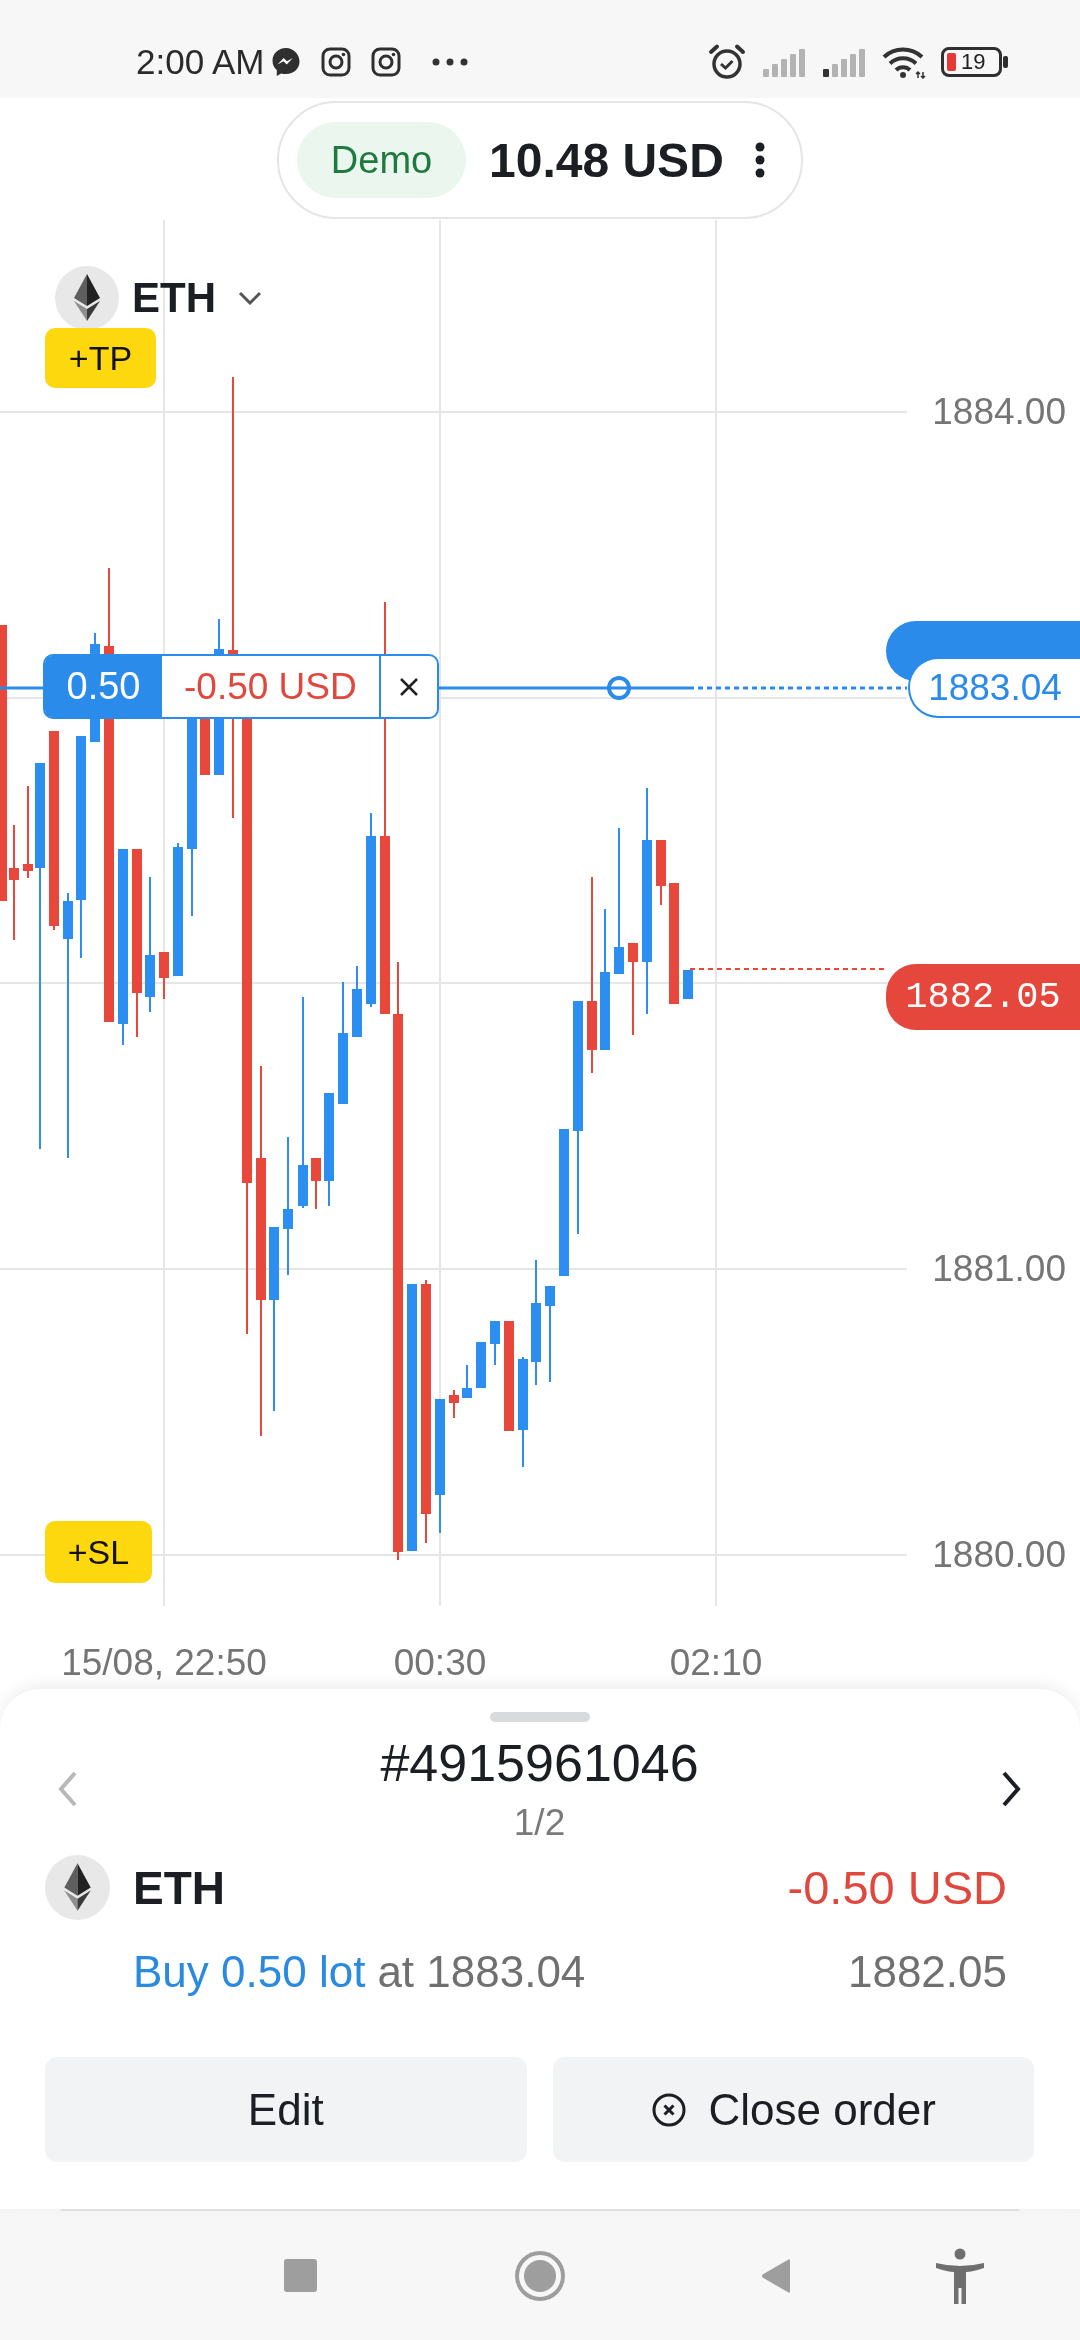  Describe the element at coordinates (164, 1663) in the screenshot. I see `time-axis-label: 15/08, 22:50` at that location.